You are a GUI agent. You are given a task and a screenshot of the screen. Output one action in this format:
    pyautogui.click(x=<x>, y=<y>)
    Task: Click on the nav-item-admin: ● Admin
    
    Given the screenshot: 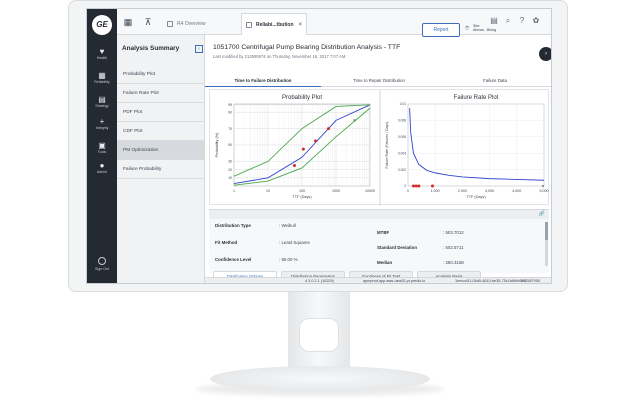 What is the action you would take?
    pyautogui.click(x=102, y=168)
    